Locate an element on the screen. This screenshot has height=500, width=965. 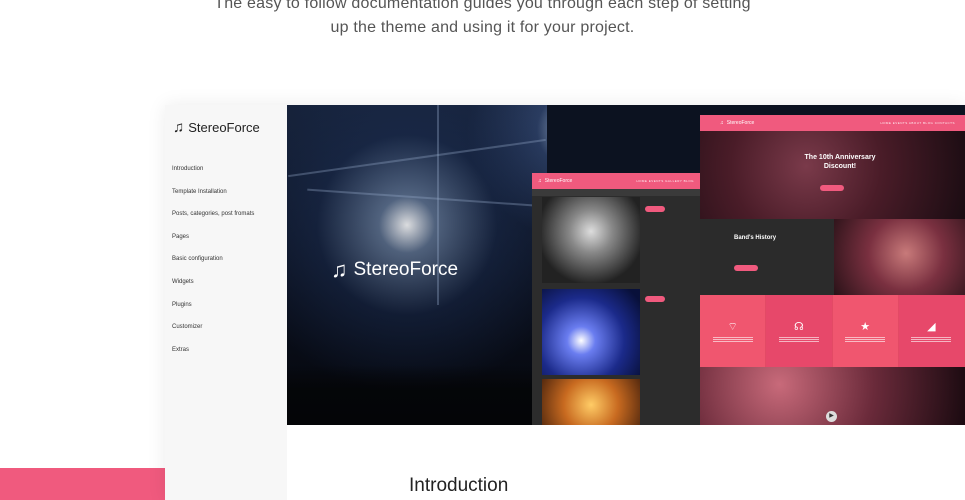
sidebar-item-pages: Pages is located at coordinates (213, 244).